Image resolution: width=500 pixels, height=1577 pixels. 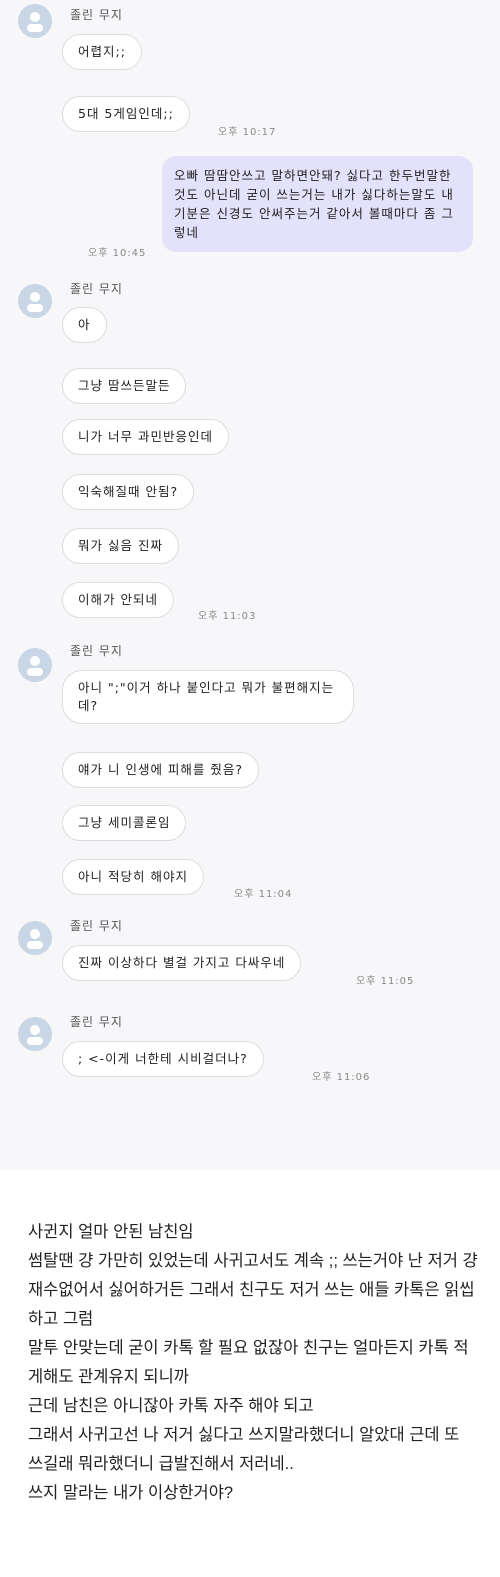 What do you see at coordinates (84, 325) in the screenshot?
I see `message-bubble: 아` at bounding box center [84, 325].